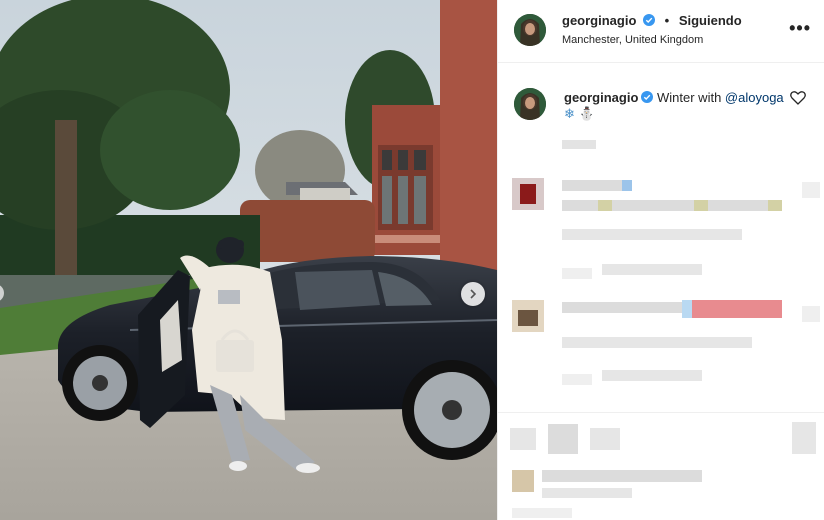  I want to click on more-options-icon: •••, so click(800, 28).